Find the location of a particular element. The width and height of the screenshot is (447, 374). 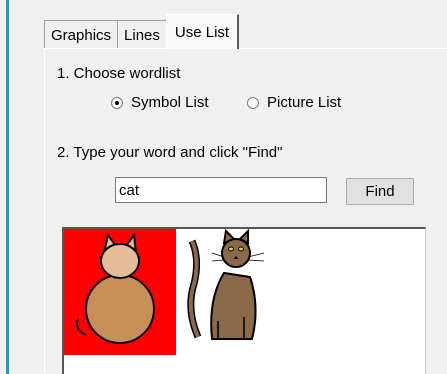

find-button-label: Find is located at coordinates (380, 191).